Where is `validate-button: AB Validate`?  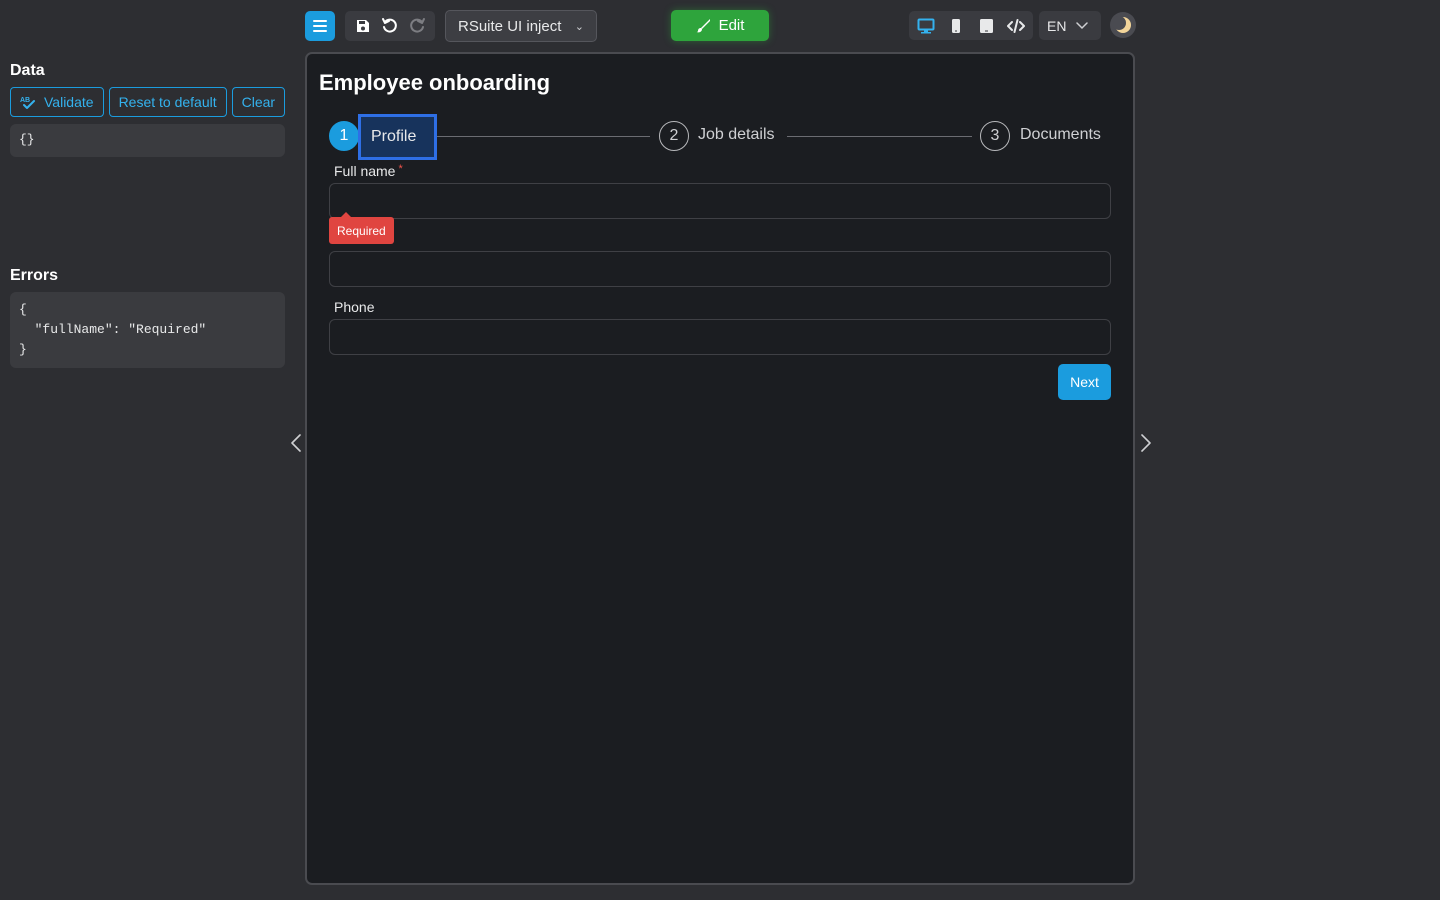
validate-button: AB Validate is located at coordinates (57, 102).